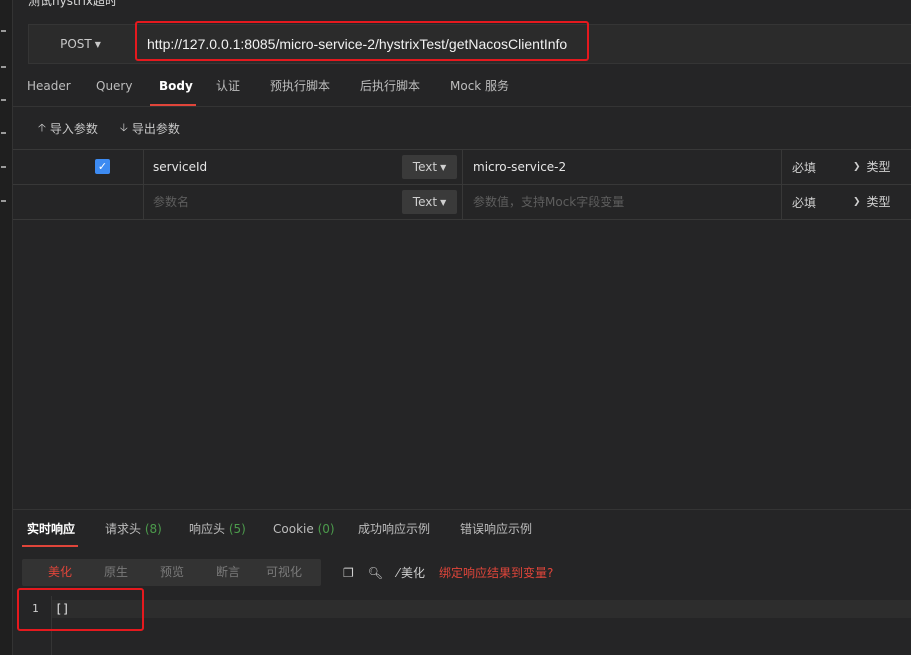 The image size is (911, 655). I want to click on tab-count: (8), so click(153, 529).